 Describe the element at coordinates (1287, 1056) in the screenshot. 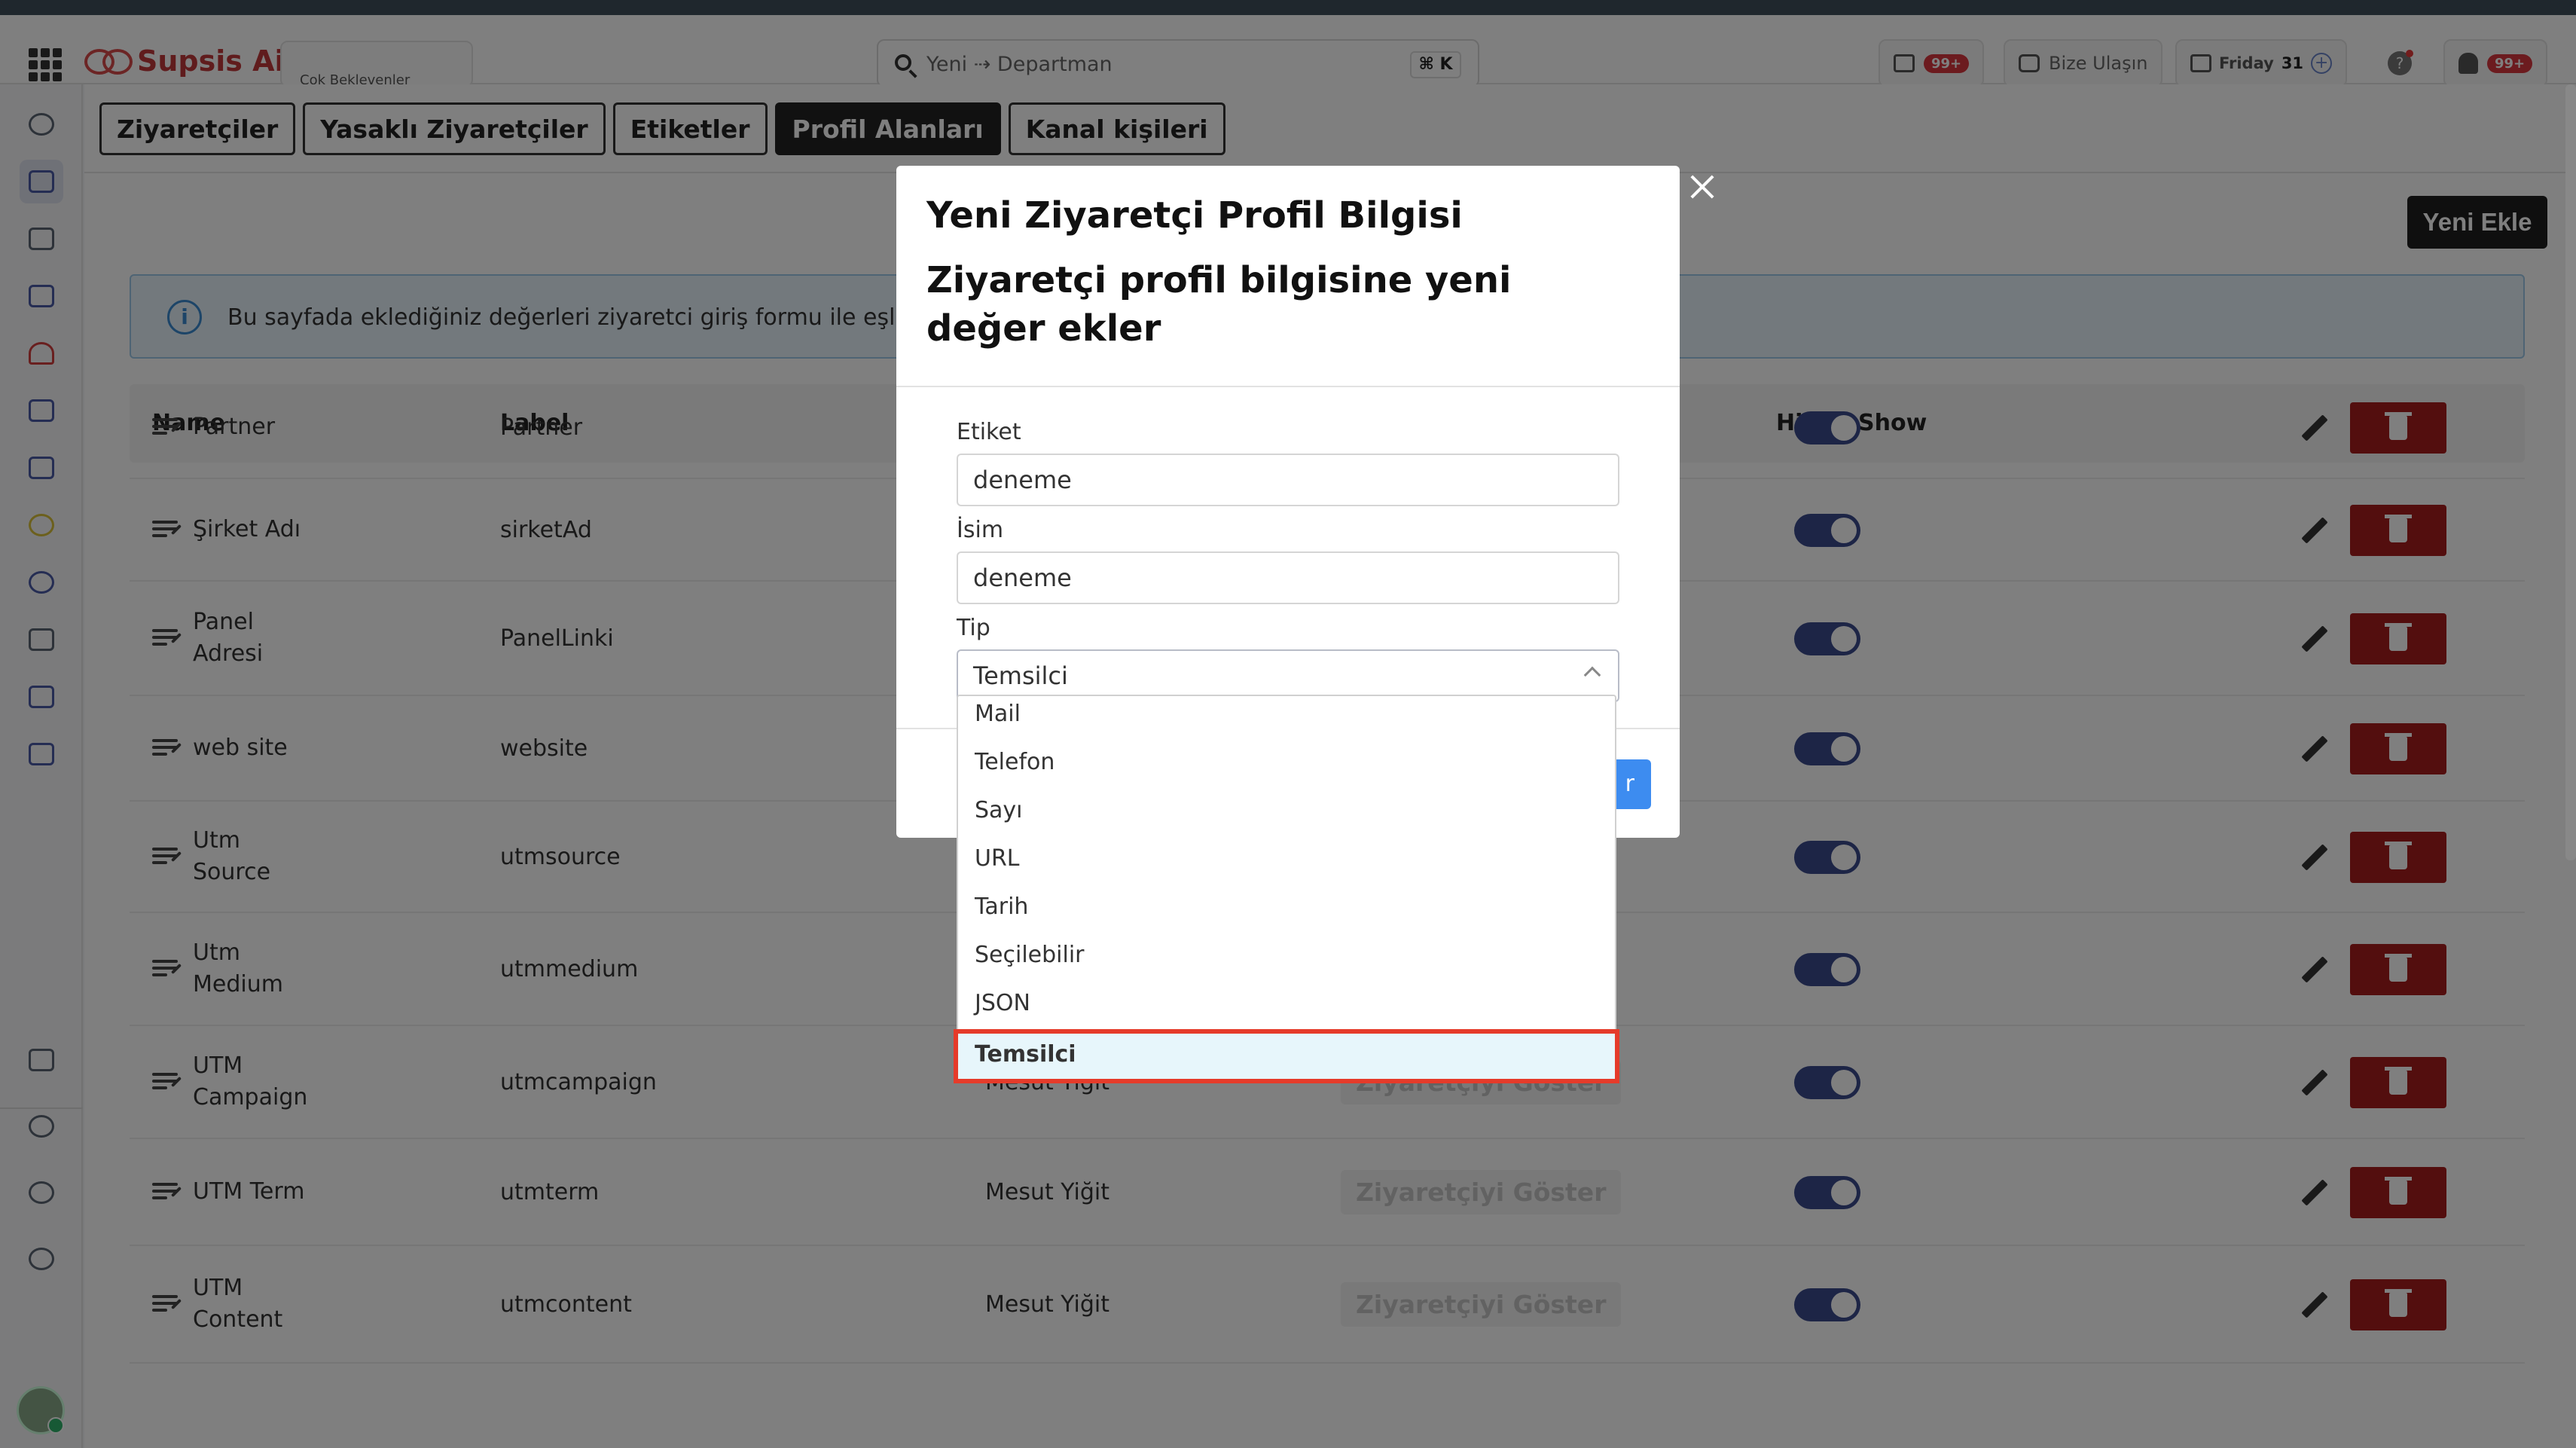

I see `selection-highlight-box` at that location.